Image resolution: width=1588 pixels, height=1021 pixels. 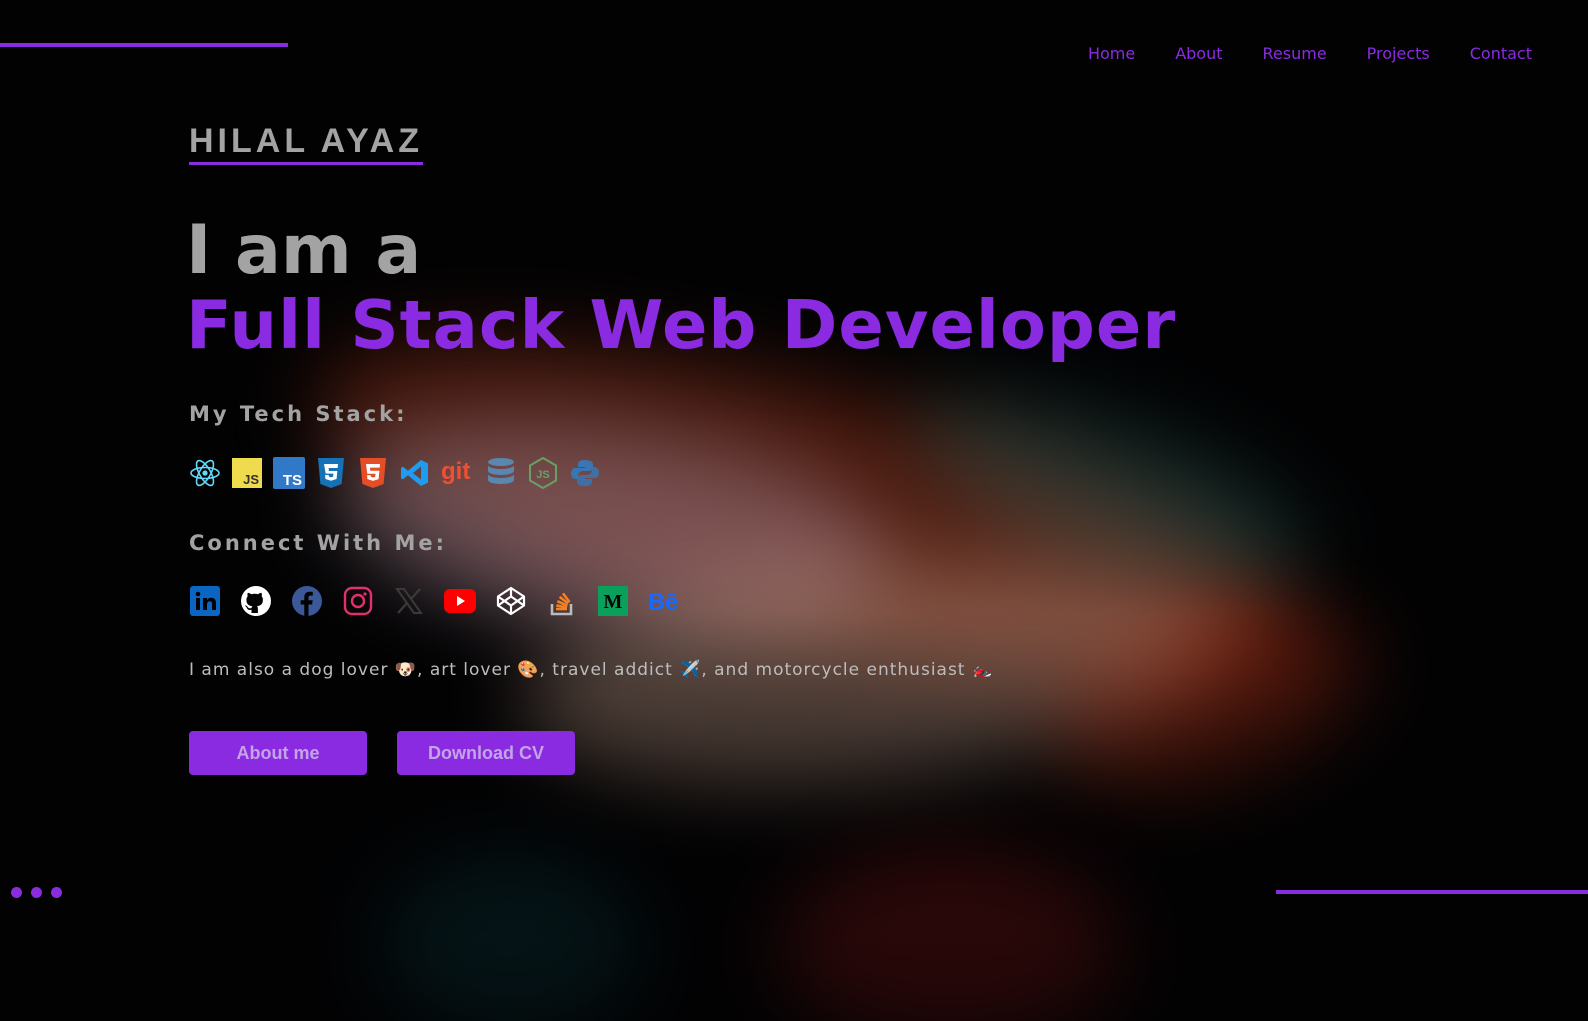 What do you see at coordinates (298, 414) in the screenshot?
I see `tech-stack-heading: My Tech Stack:` at bounding box center [298, 414].